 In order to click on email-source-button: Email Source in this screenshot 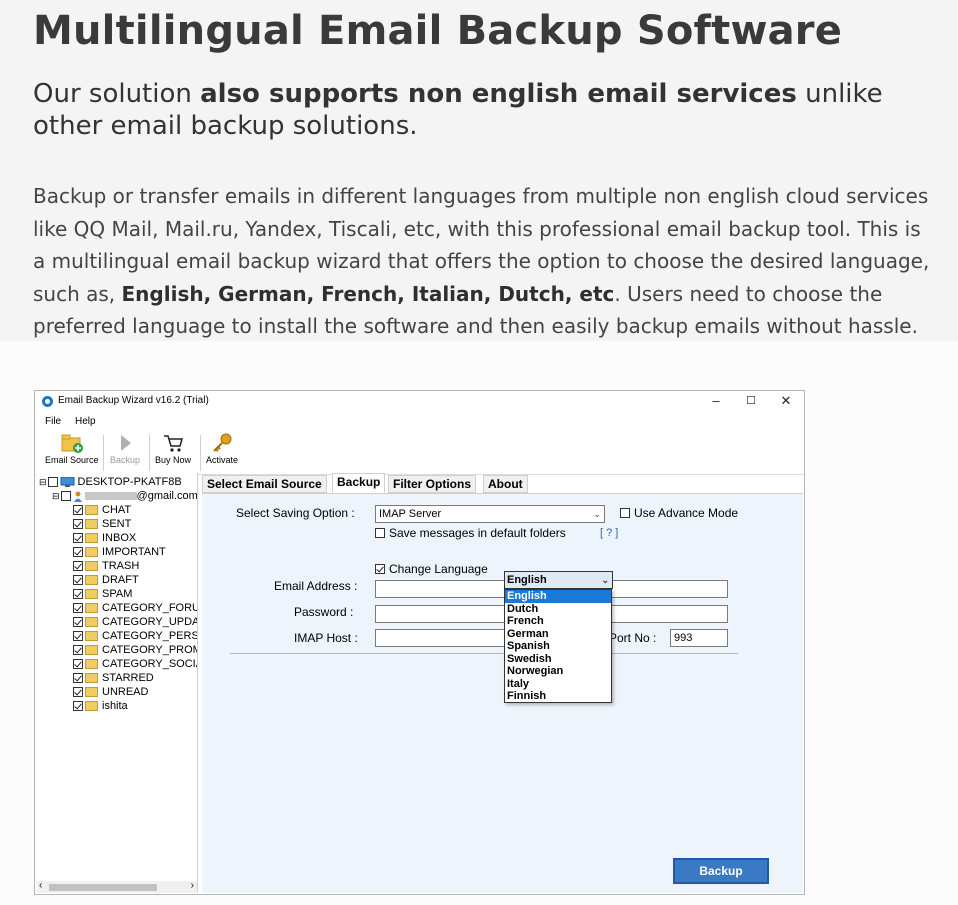, I will do `click(72, 449)`.